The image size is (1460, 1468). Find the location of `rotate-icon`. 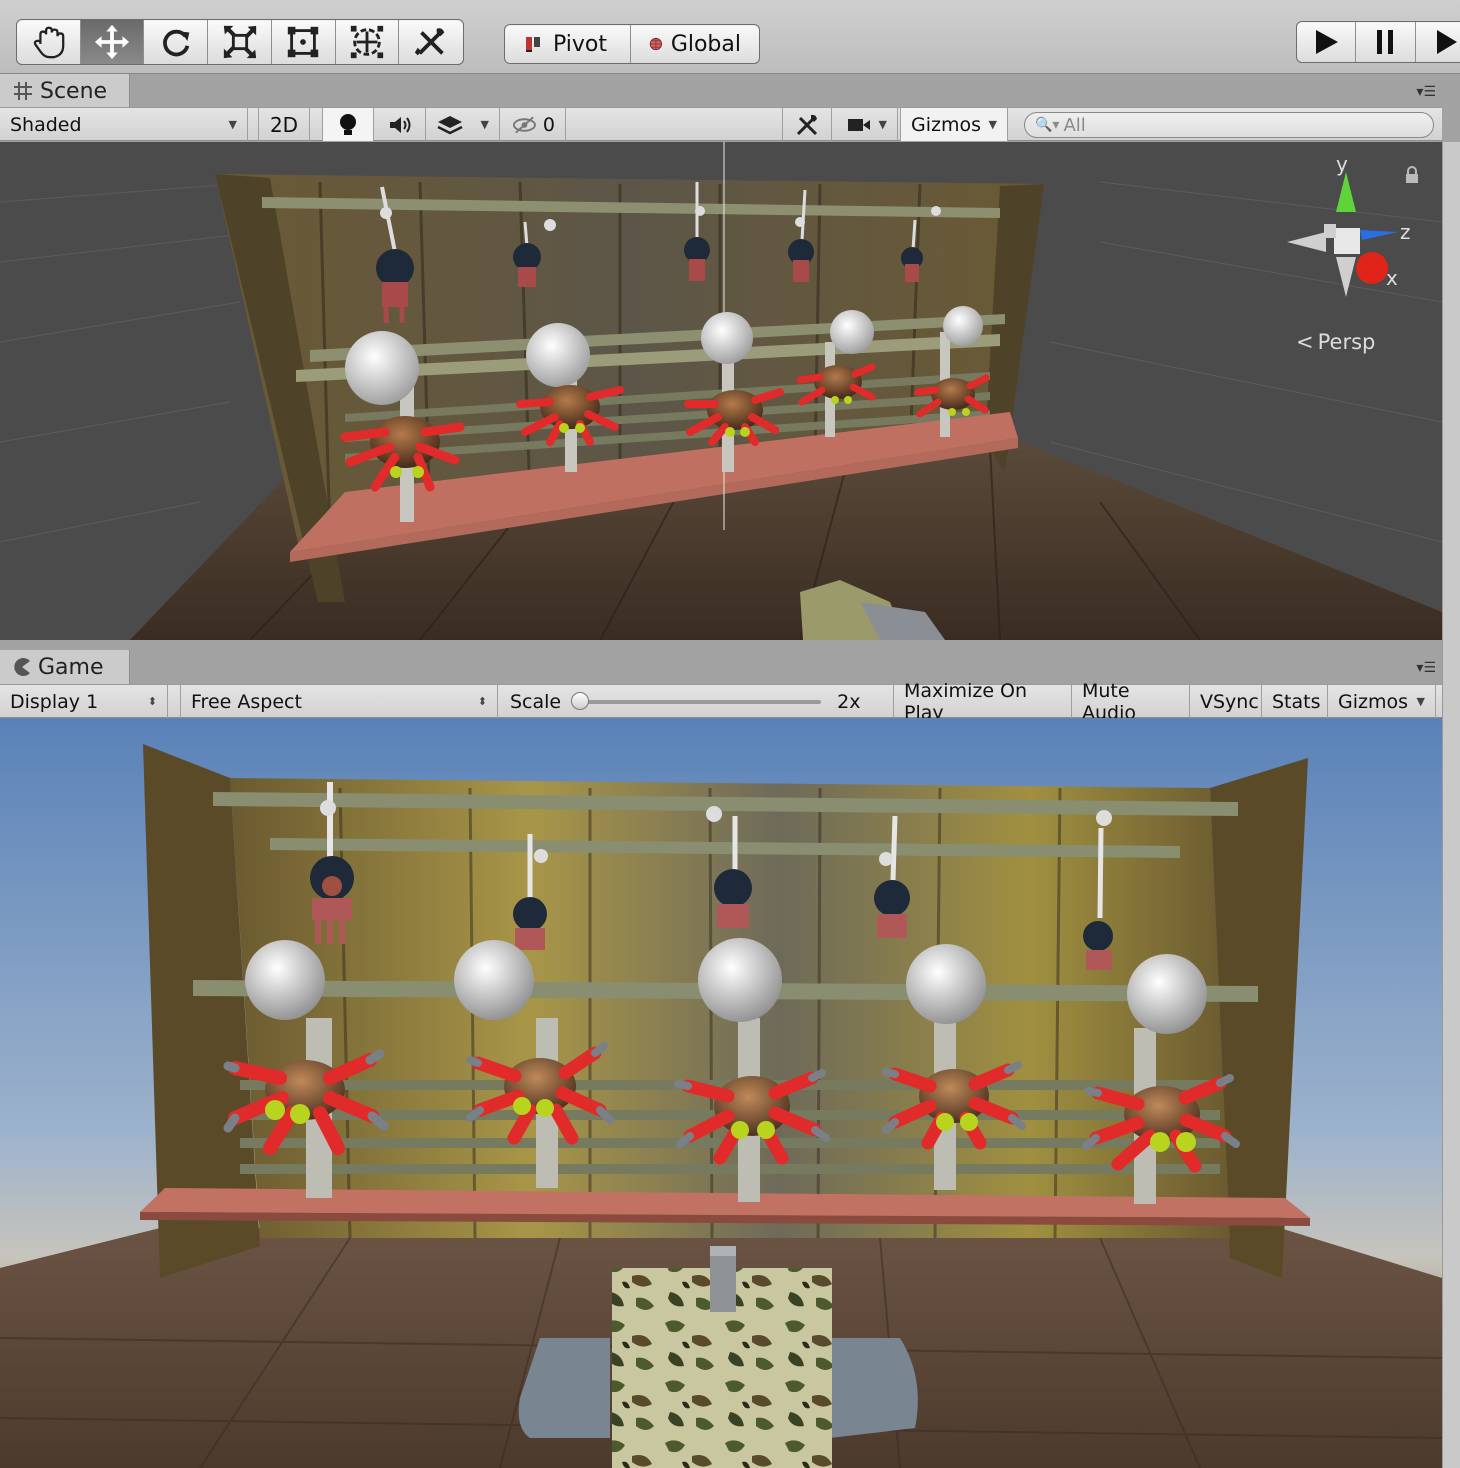

rotate-icon is located at coordinates (176, 43).